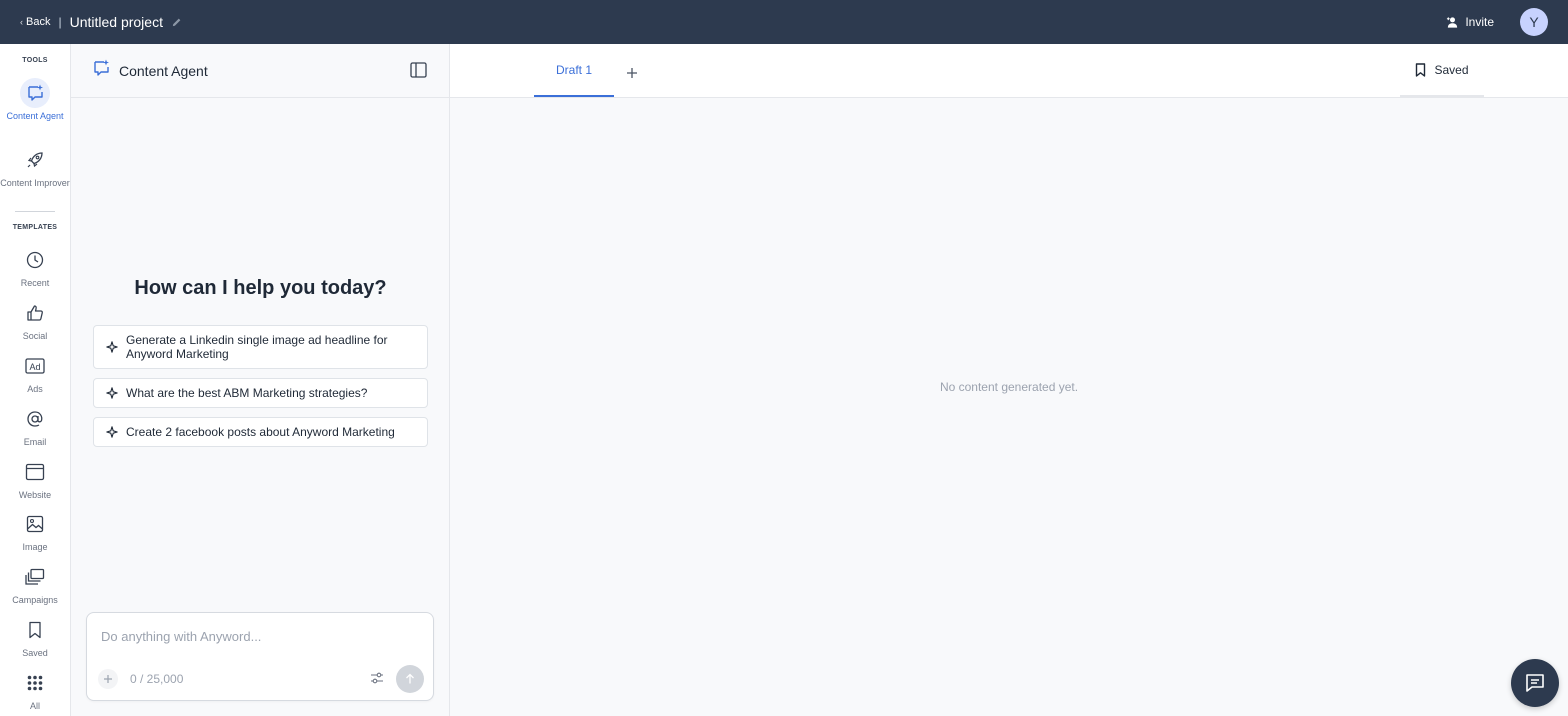 The image size is (1568, 716). I want to click on chat-icon, so click(1535, 683).